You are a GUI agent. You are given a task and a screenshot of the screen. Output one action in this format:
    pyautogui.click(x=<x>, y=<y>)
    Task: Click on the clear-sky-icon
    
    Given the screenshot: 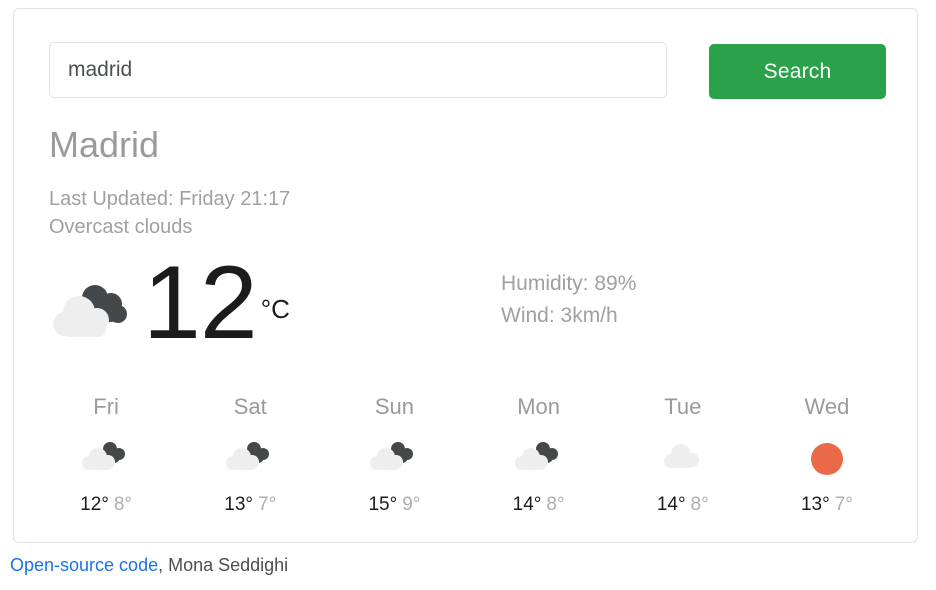 What is the action you would take?
    pyautogui.click(x=827, y=458)
    